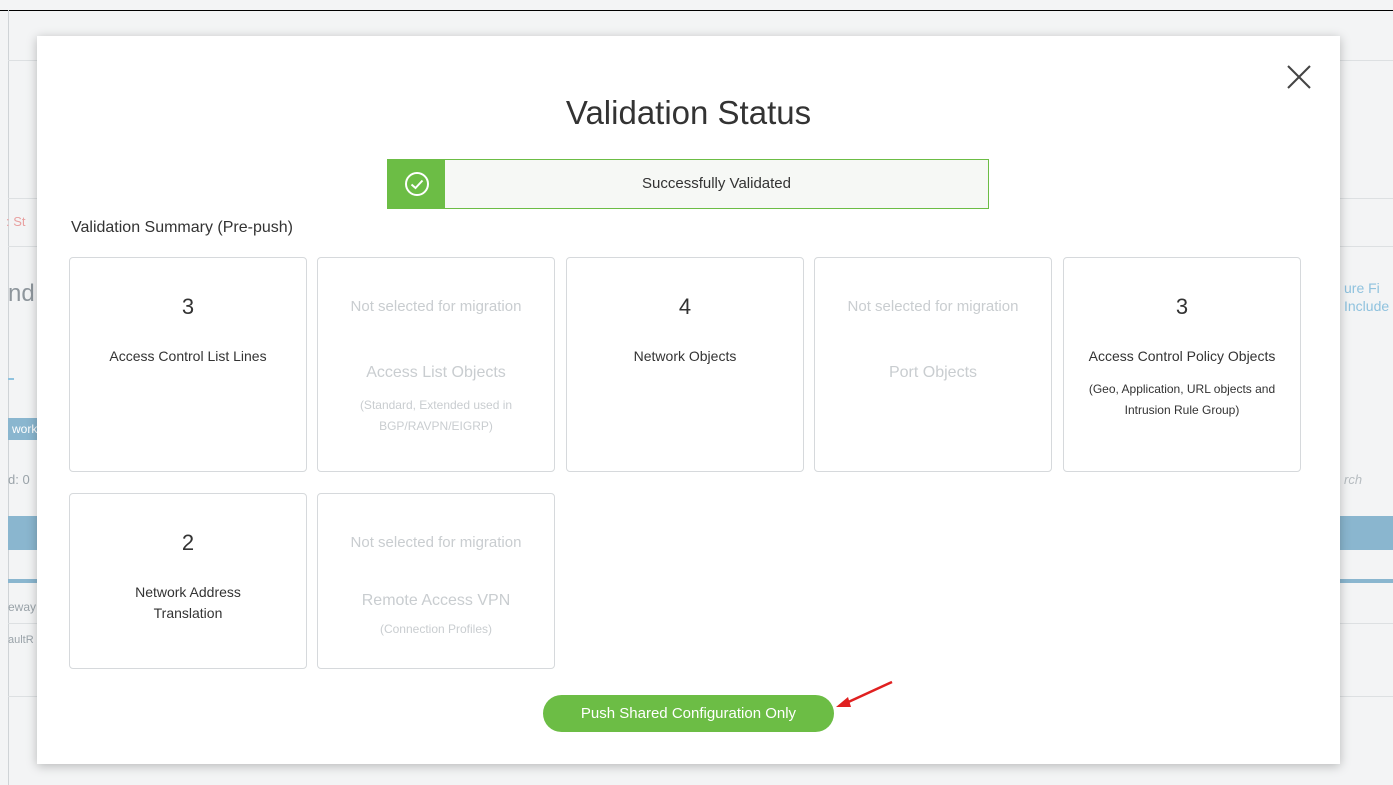 The height and width of the screenshot is (785, 1393). I want to click on card-name: Access Control List Lines, so click(188, 356).